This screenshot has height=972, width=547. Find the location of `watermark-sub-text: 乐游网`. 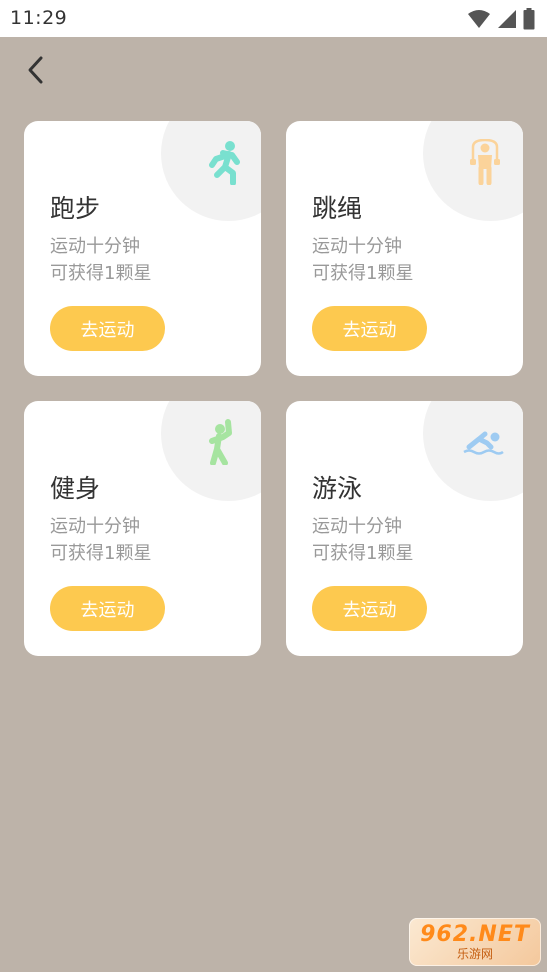

watermark-sub-text: 乐游网 is located at coordinates (474, 954).